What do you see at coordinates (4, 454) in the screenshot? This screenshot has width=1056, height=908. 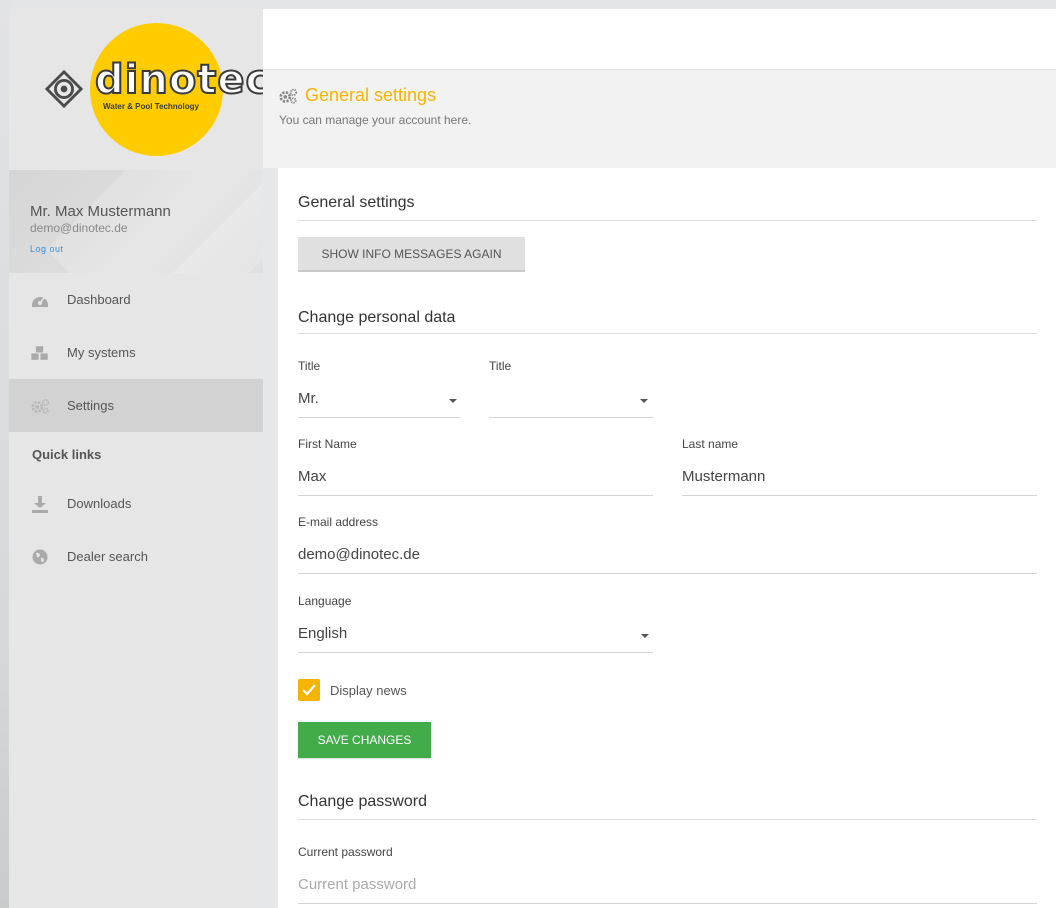 I see `window-frame-left` at bounding box center [4, 454].